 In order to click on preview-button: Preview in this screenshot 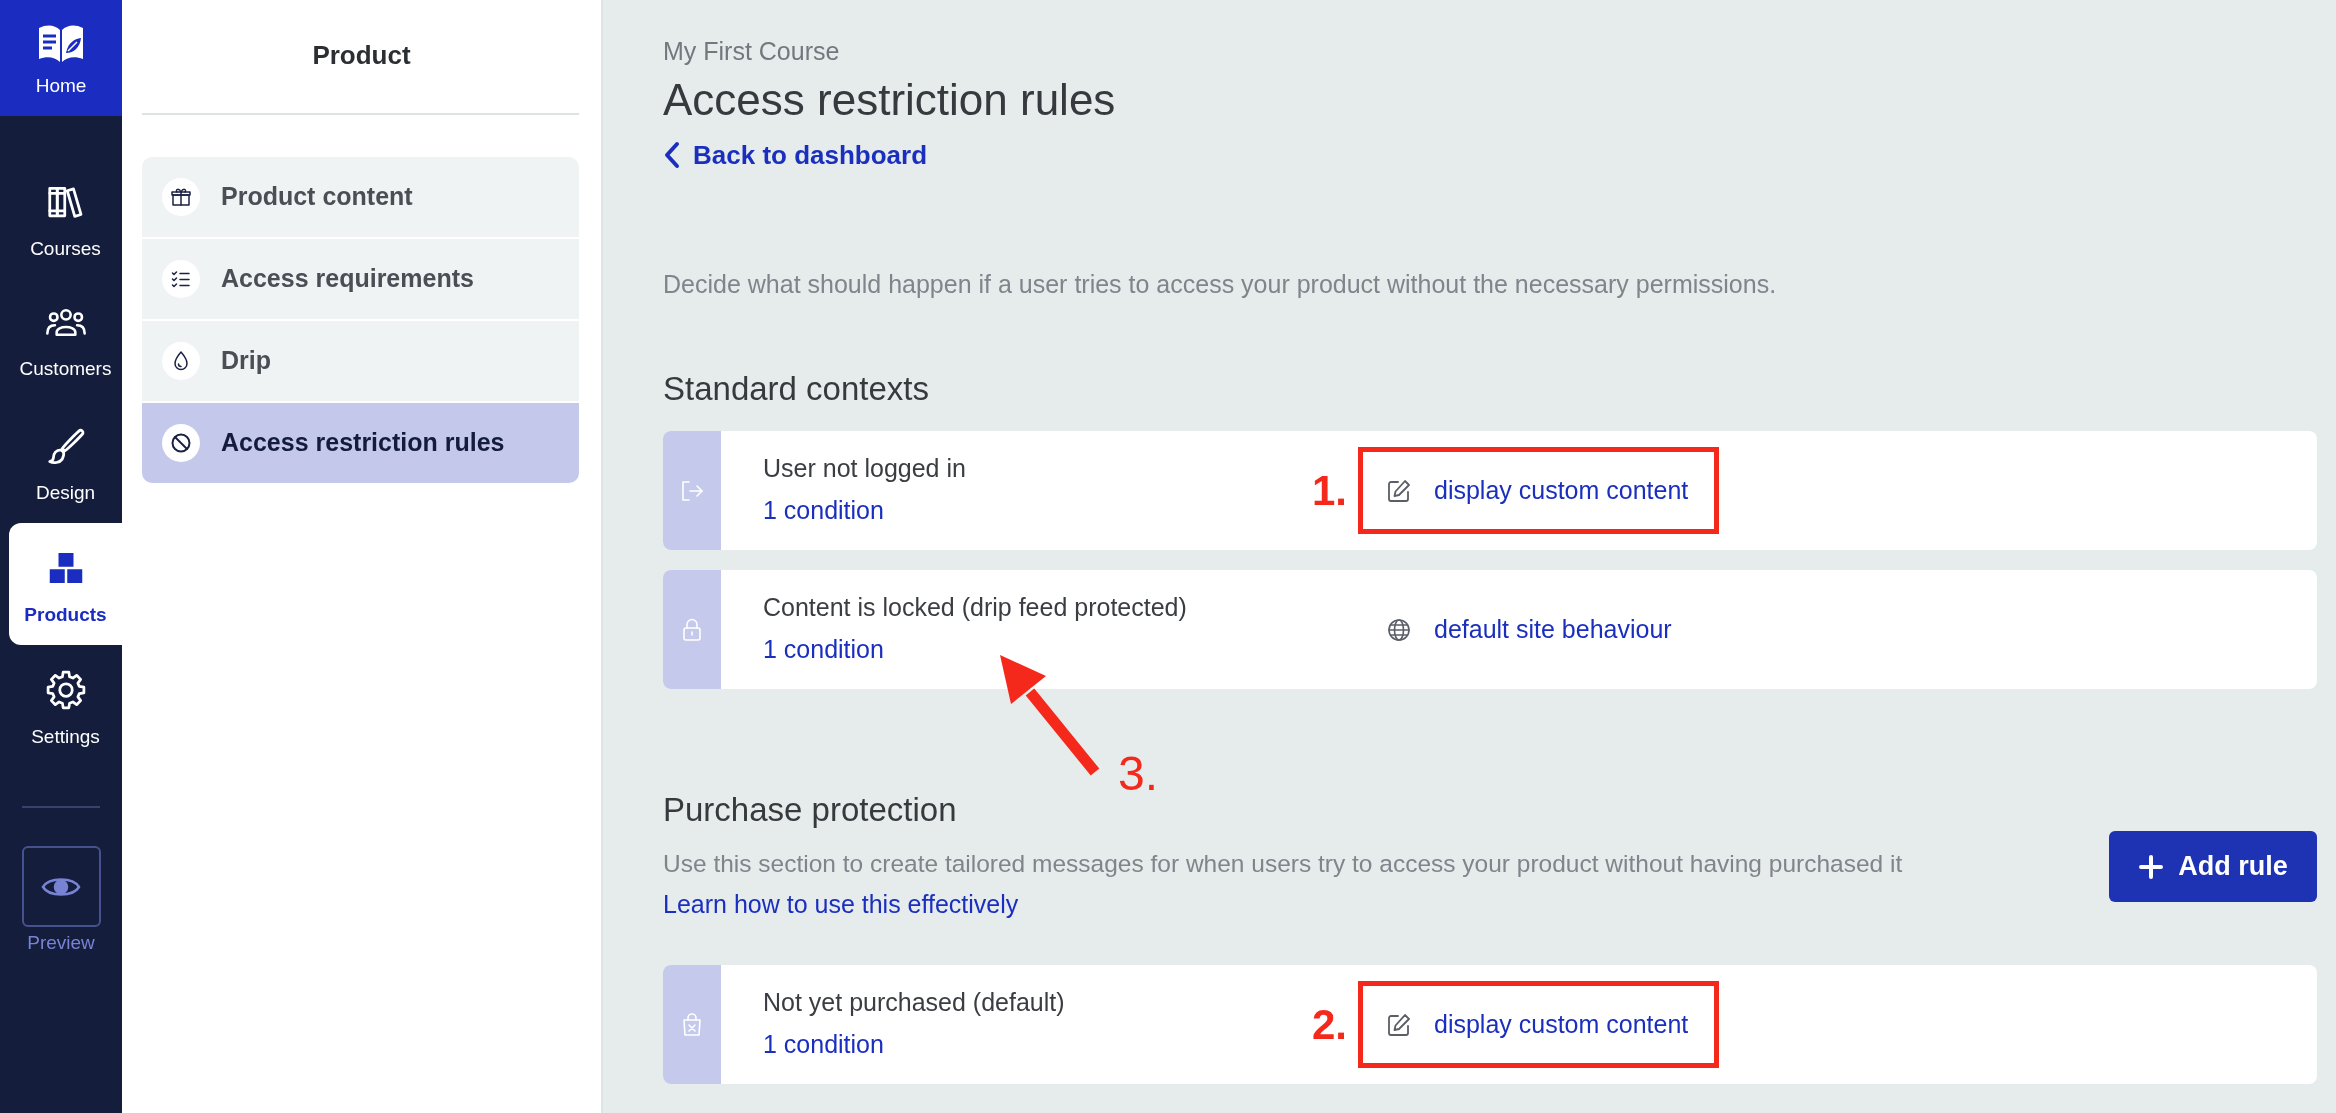, I will do `click(61, 900)`.